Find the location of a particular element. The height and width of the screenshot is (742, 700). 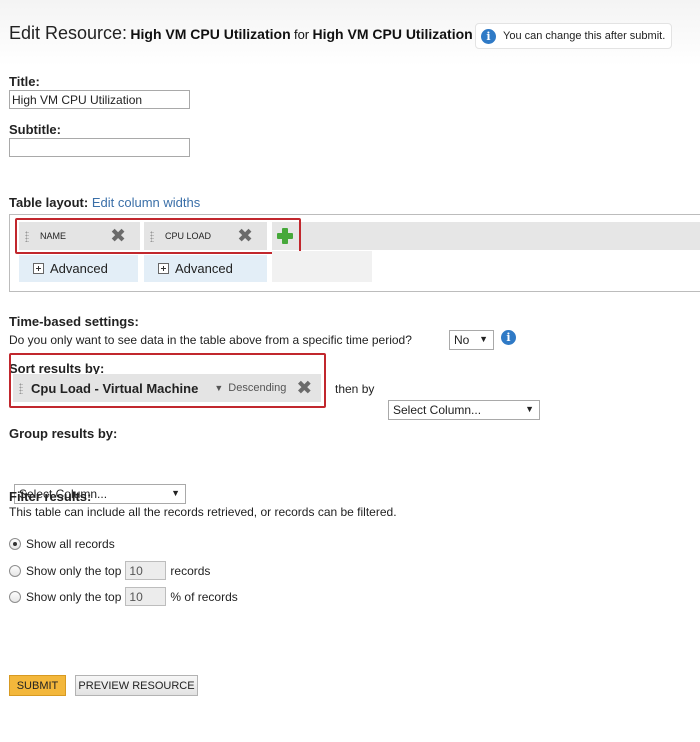

then-by-select: Select Column... ▼ is located at coordinates (464, 410).